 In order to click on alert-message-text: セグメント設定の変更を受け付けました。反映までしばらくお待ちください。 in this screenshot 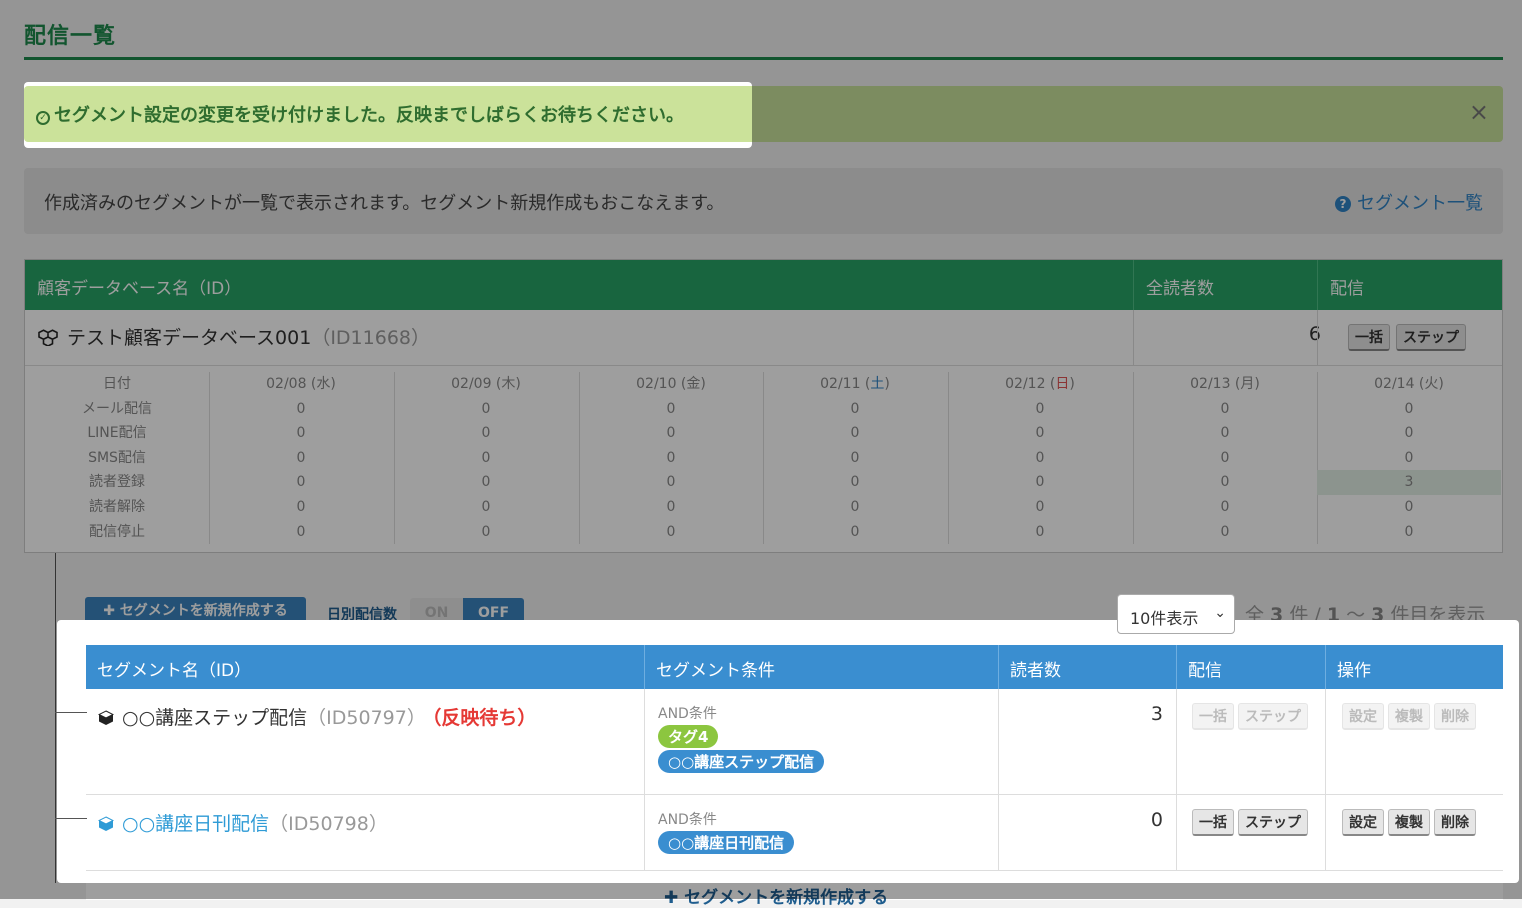, I will do `click(369, 115)`.